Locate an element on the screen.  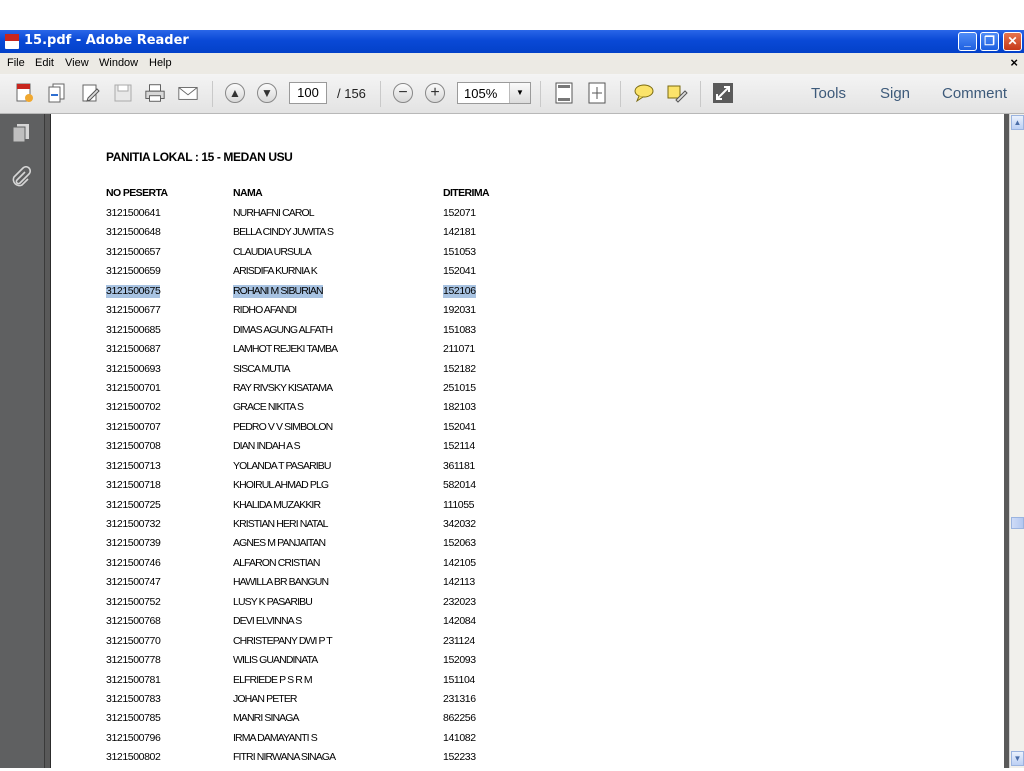
save-icon is located at coordinates (123, 93).